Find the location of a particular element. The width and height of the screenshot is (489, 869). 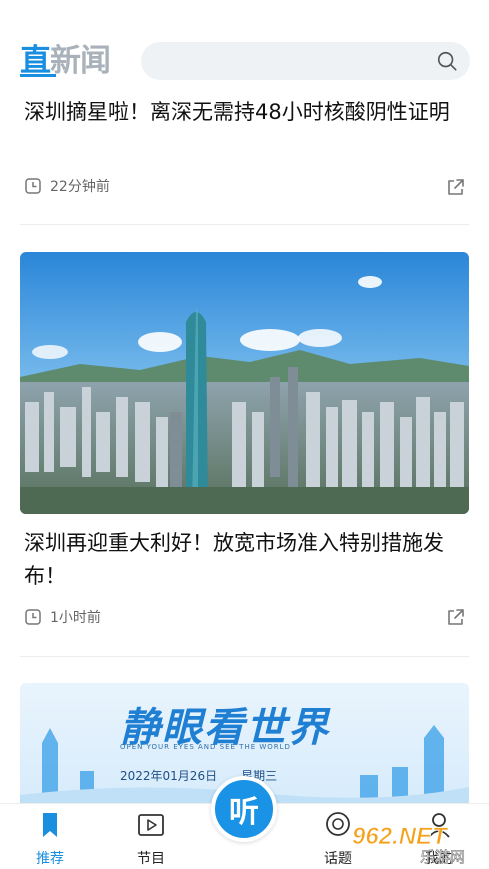

watermark-brand: 962.NET is located at coordinates (400, 836).